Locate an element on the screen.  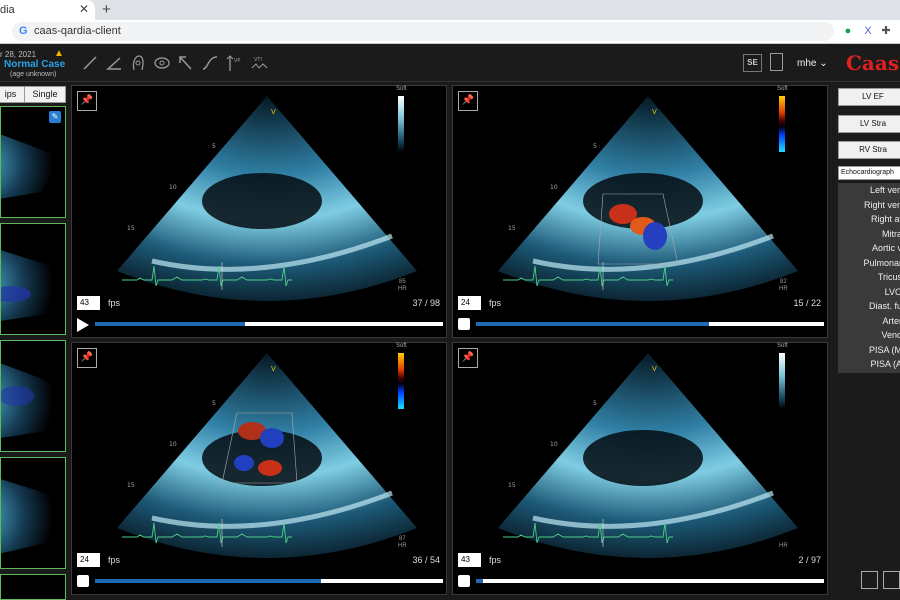
address-bar: G caas-qardia-client is located at coordinates (423, 31).